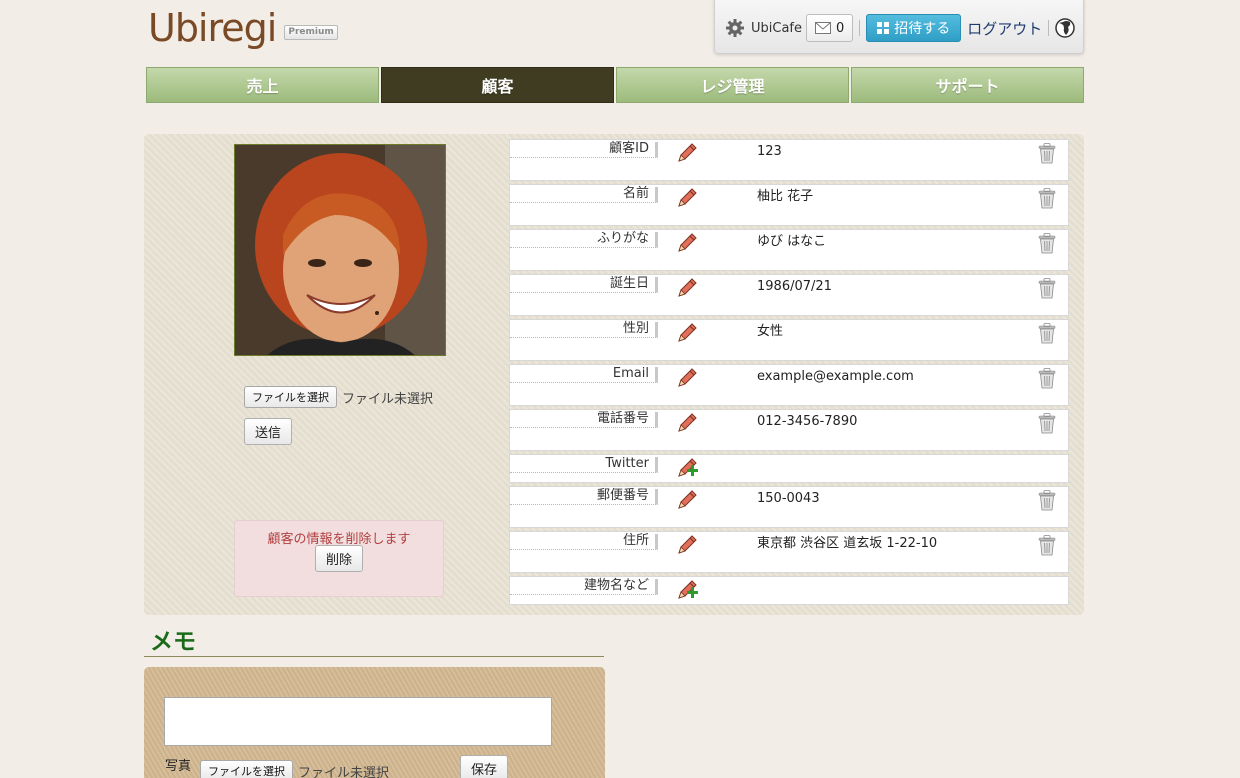 The width and height of the screenshot is (1240, 778). I want to click on account-toolbar: UbiCafe 0 招待する ログアウト, so click(899, 27).